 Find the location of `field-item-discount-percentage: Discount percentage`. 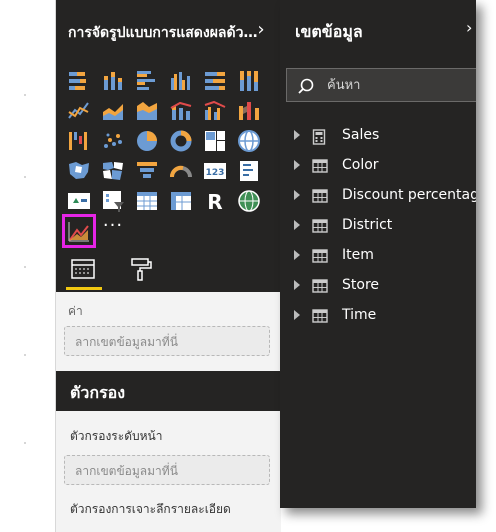

field-item-discount-percentage: Discount percentage is located at coordinates (378, 197).